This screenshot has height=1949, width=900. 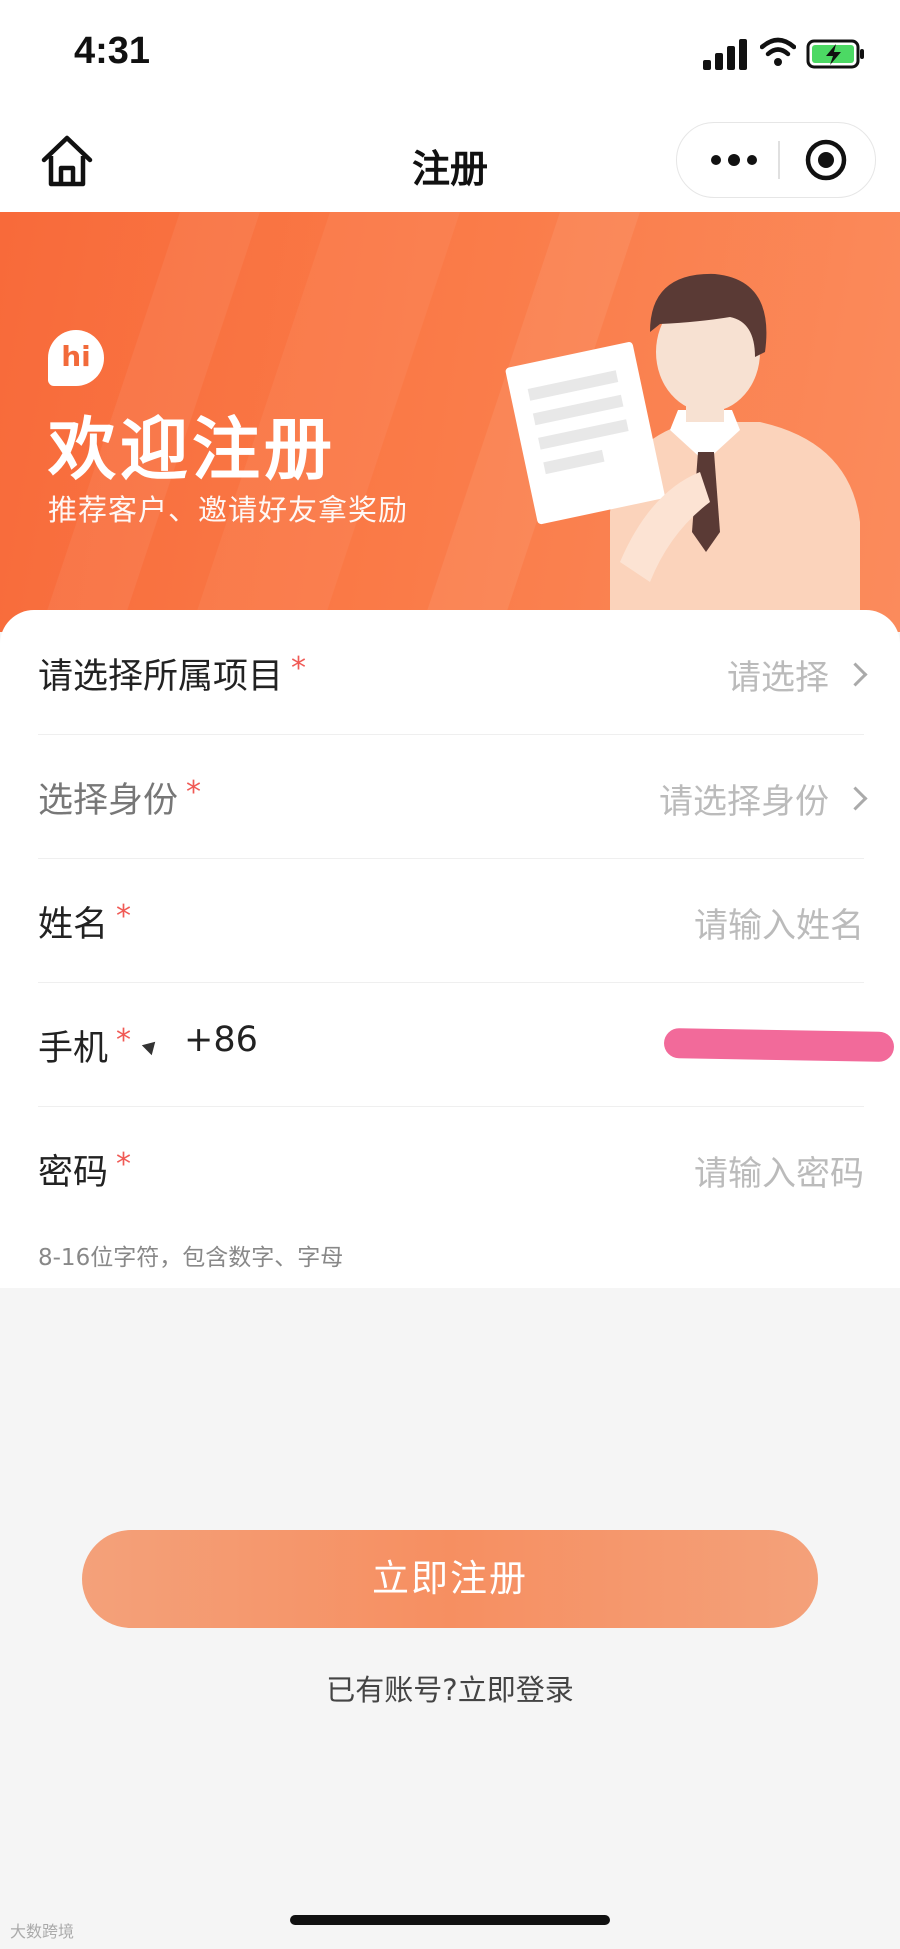 What do you see at coordinates (450, 1579) in the screenshot?
I see `register-button: 立即注册` at bounding box center [450, 1579].